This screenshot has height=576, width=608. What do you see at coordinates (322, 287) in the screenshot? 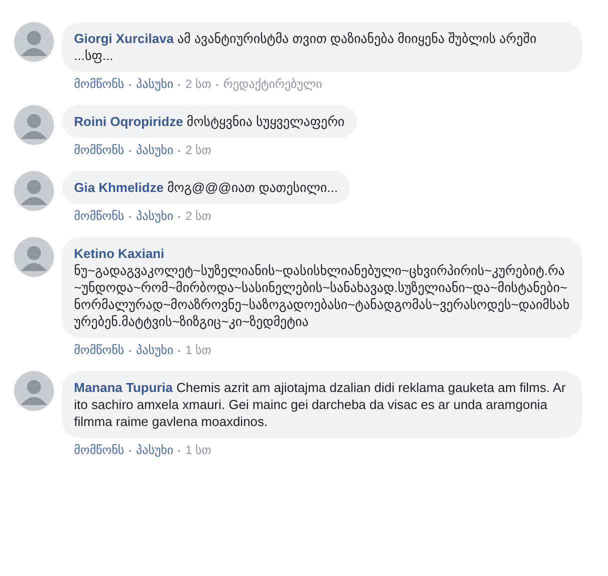
I see `comment-text: Ketino Kaxiani ნუ~გადაგვაკოლეტ~სუზელიანის~დასისხლიანებული~ცხვირპირის~კურებიტ.რა~უნდოდა~რომ~მირბოდა~სასინელების~სანახავად.სუზელიანი~და~მისტანები~ნორმალურად~მოაზროვნე~საზოგადოებასი~ტანადგომას~ვერასოდეს~დაიმსახურებენ.მატტვის~ზიზგიც~კი~ზედმეტია` at bounding box center [322, 287].